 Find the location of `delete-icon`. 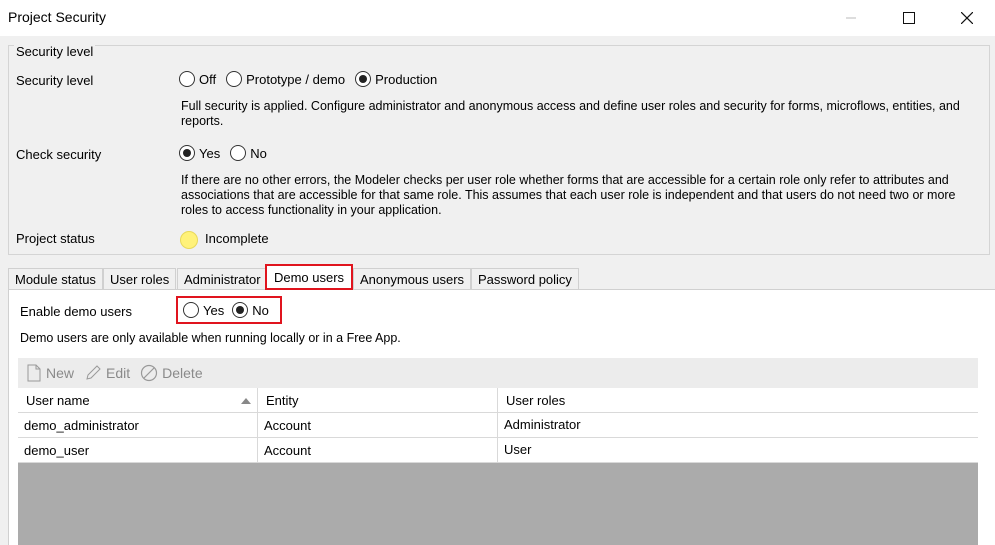

delete-icon is located at coordinates (149, 373).